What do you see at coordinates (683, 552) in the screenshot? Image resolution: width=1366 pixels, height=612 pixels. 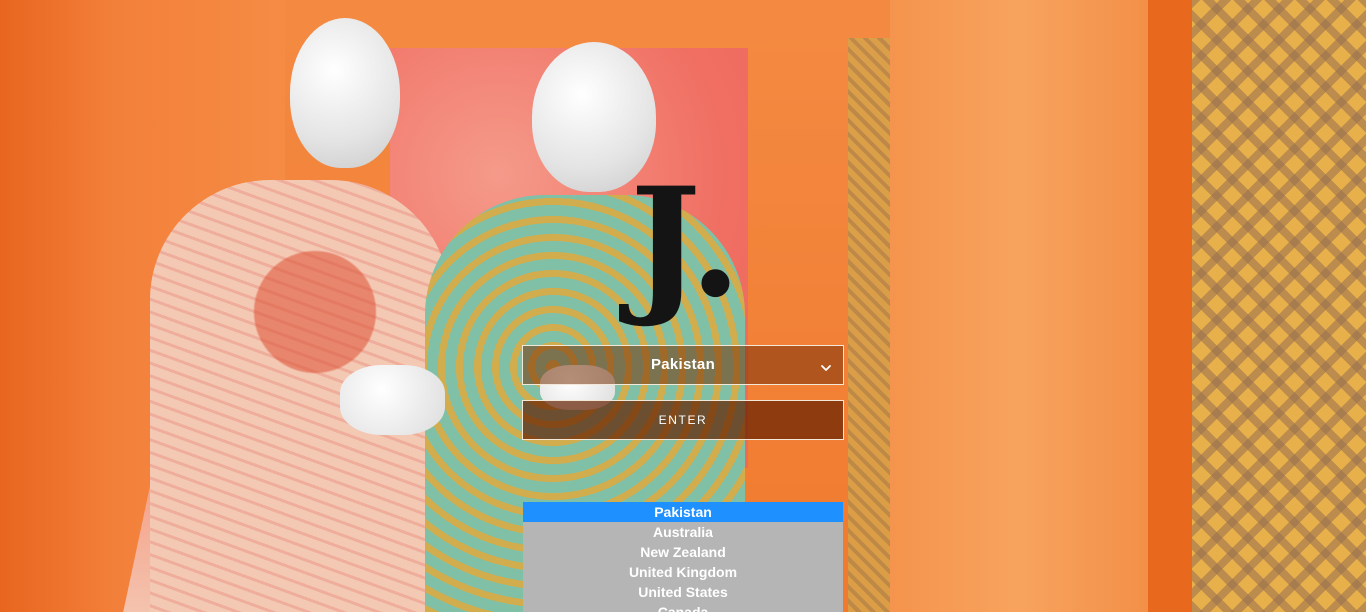 I see `country-option-new-zealand: New Zealand` at bounding box center [683, 552].